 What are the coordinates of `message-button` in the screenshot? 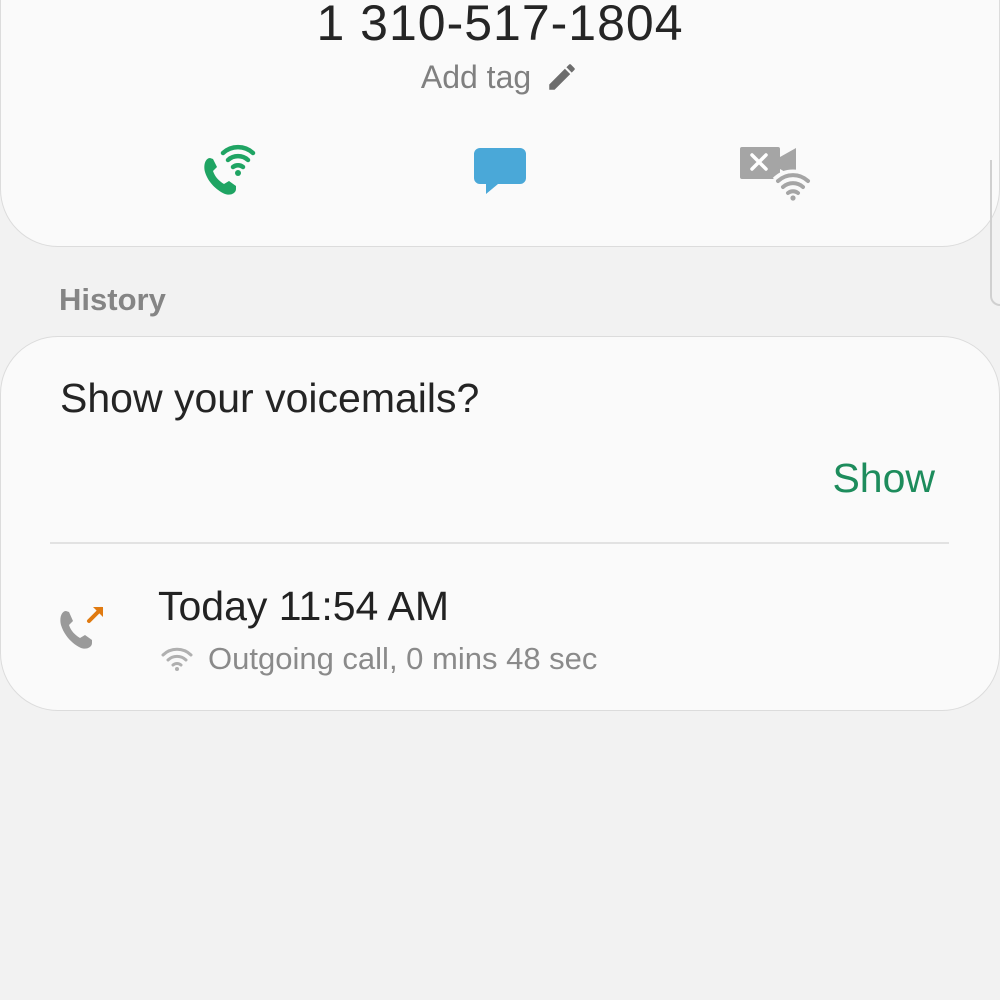 It's located at (500, 171).